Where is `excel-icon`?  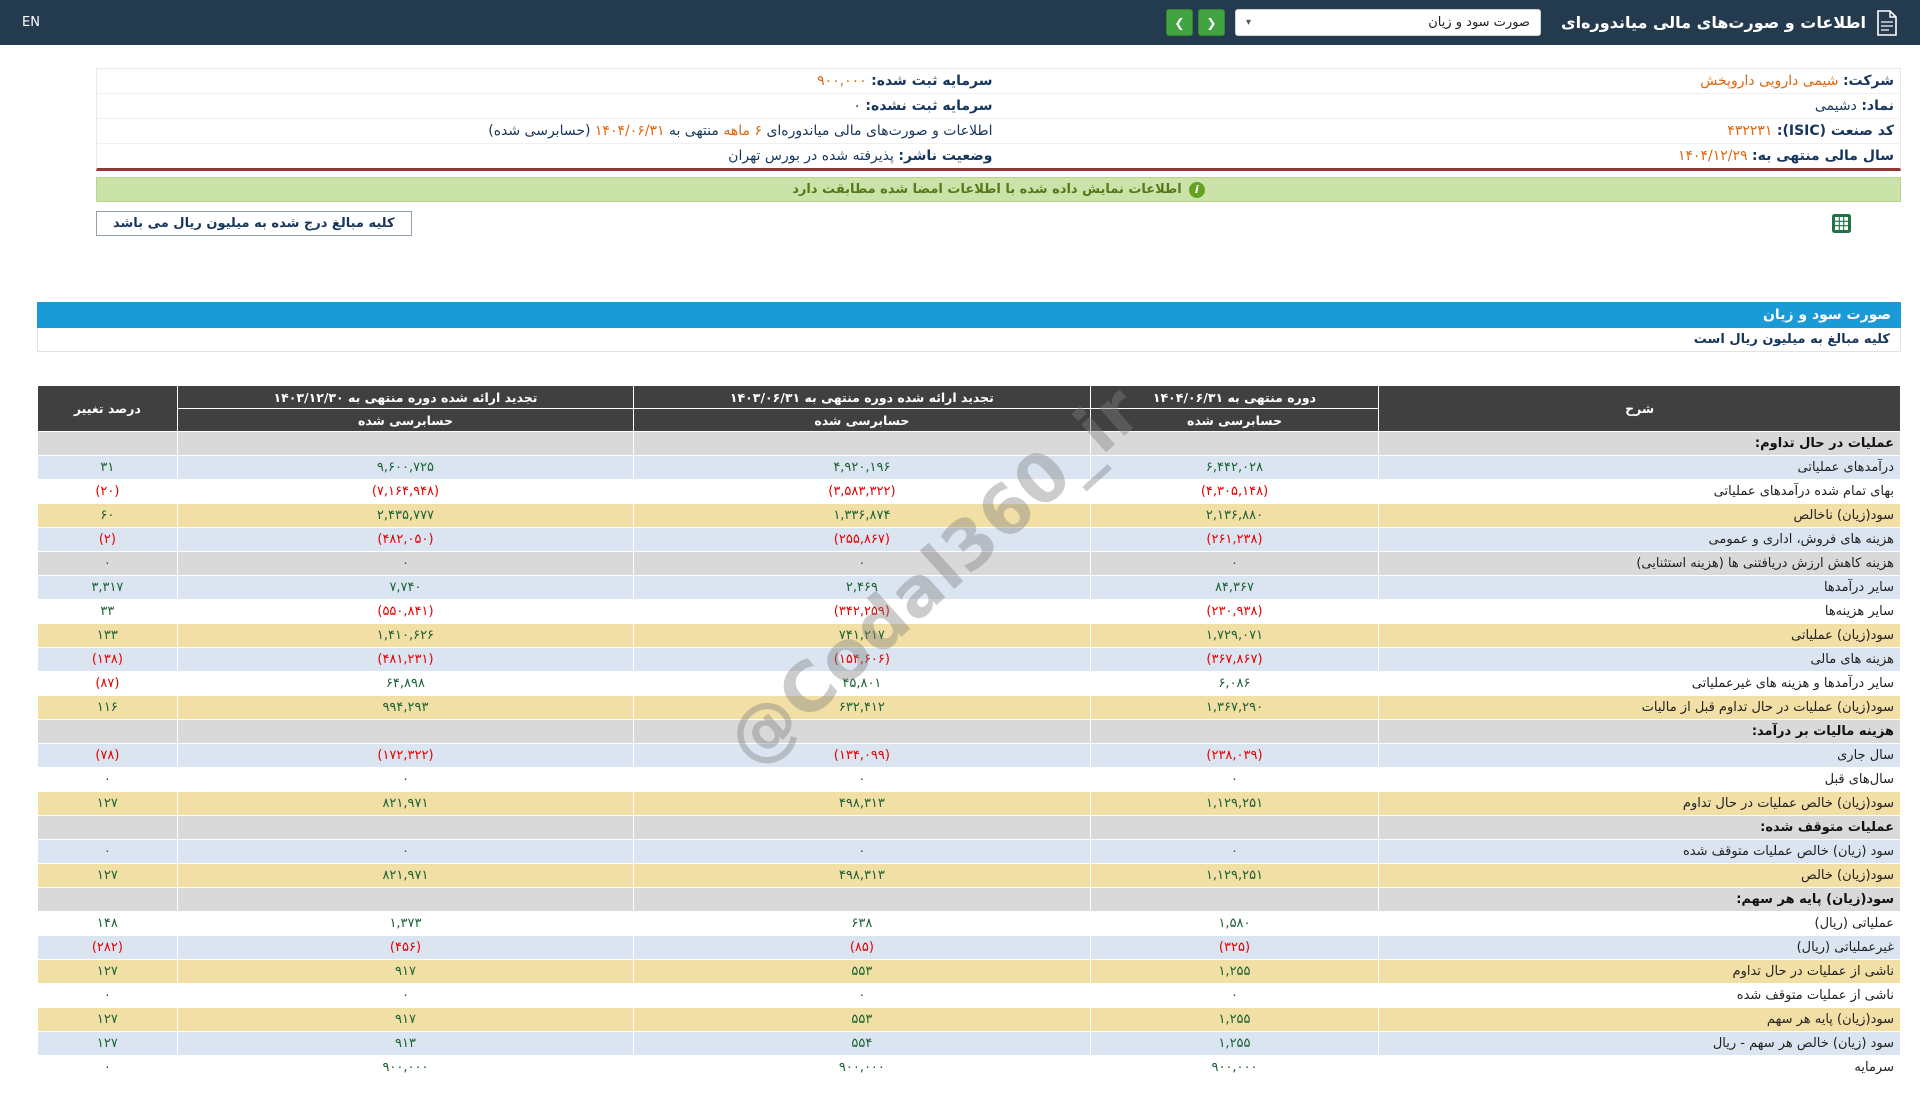
excel-icon is located at coordinates (1841, 223).